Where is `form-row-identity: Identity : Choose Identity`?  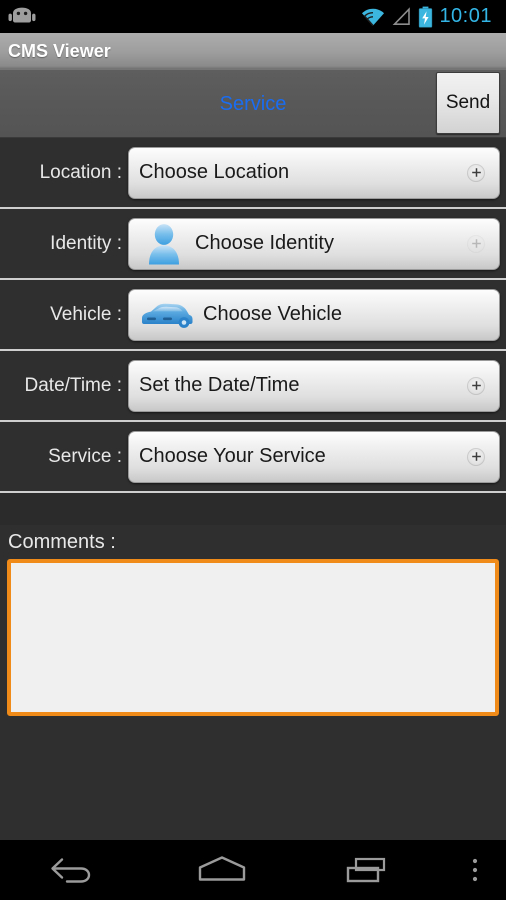
form-row-identity: Identity : Choose Identity is located at coordinates (253, 244).